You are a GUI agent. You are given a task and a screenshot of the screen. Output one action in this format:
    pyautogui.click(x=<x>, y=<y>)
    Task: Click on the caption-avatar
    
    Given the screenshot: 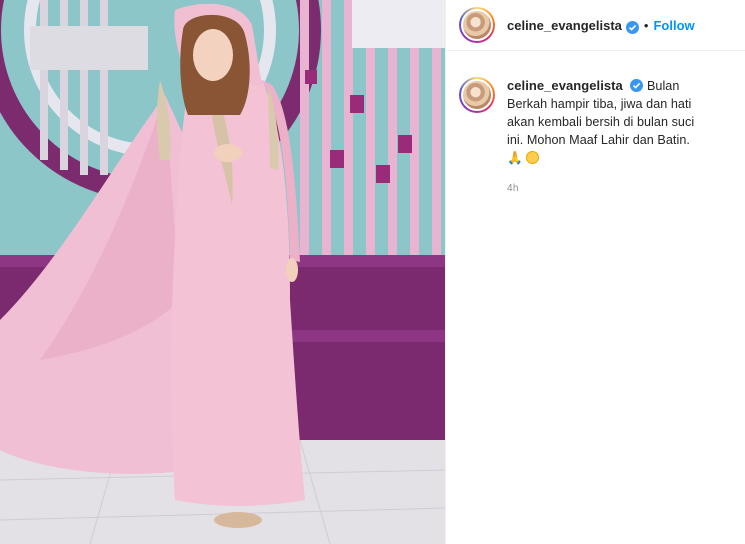 What is the action you would take?
    pyautogui.click(x=477, y=95)
    